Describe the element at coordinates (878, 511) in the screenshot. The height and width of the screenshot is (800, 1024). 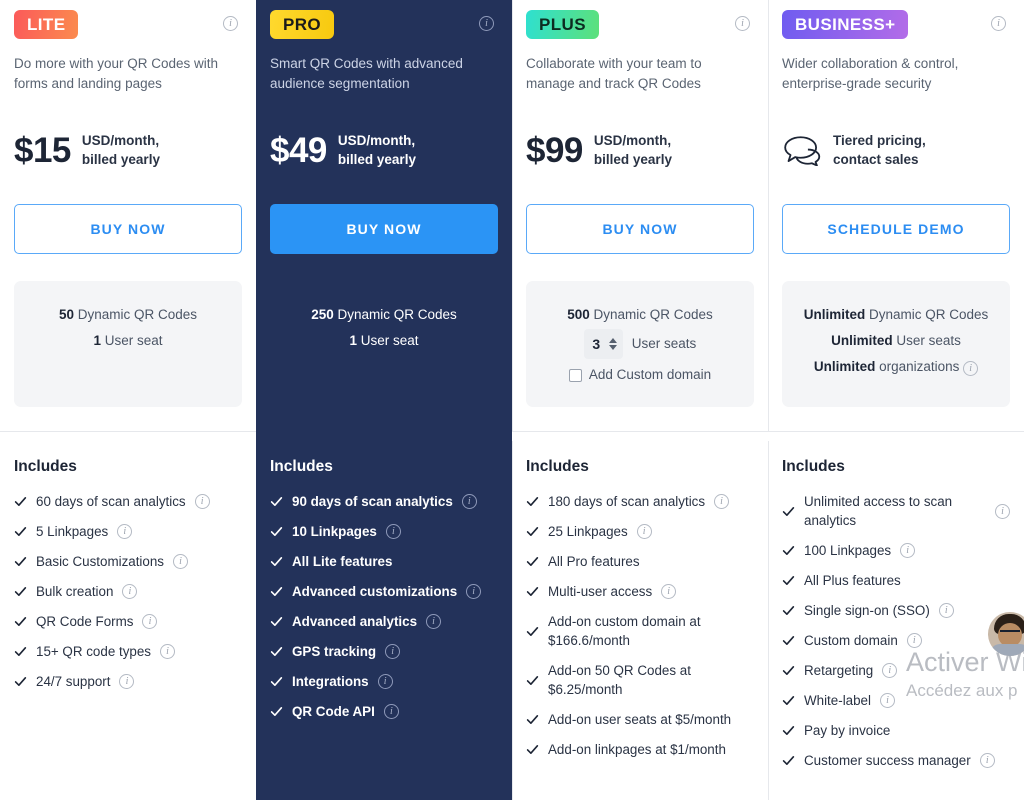
I see `feature-label: Unlimited access to scan analytics` at that location.